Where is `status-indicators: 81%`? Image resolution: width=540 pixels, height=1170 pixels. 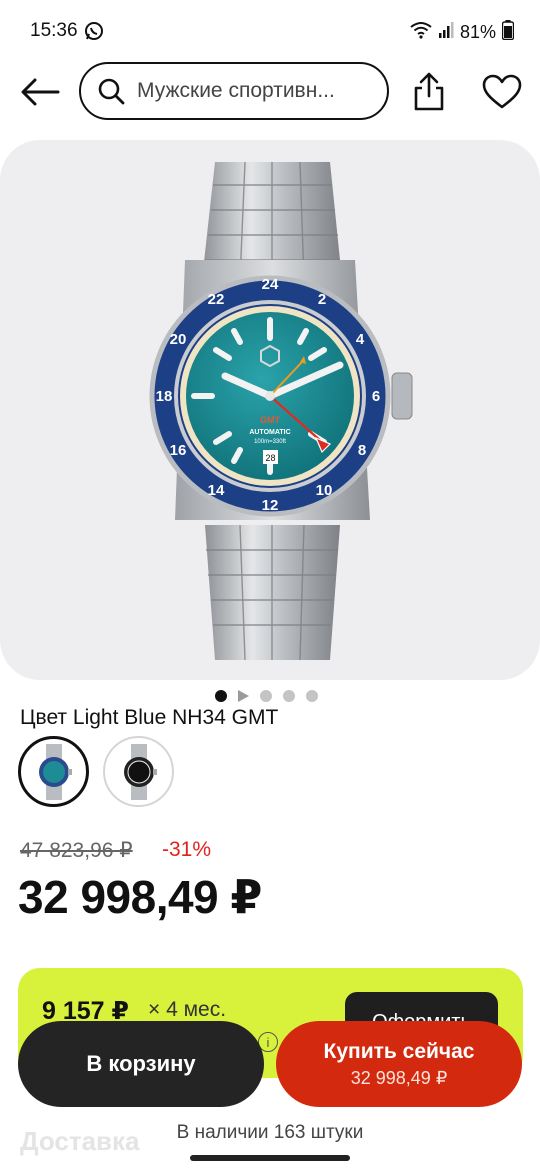
status-indicators: 81% is located at coordinates (462, 32).